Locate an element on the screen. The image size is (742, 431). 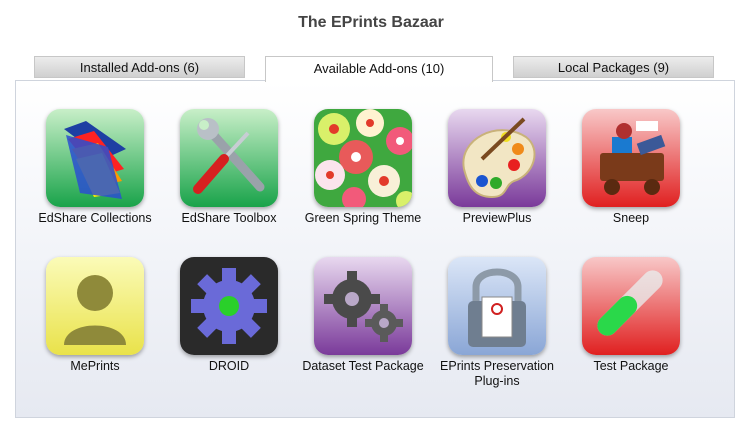
addon-dataset-test-package: Dataset Test Package is located at coordinates (363, 315).